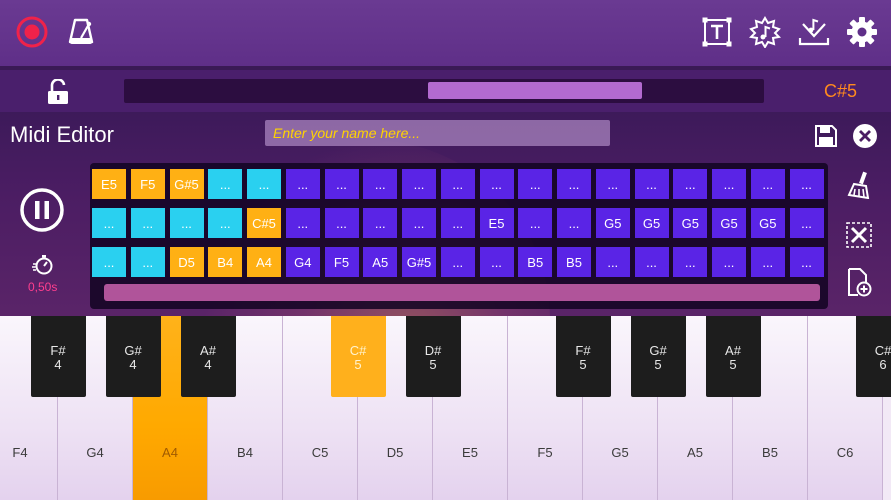 Image resolution: width=891 pixels, height=500 pixels. Describe the element at coordinates (765, 32) in the screenshot. I see `effects-button` at that location.